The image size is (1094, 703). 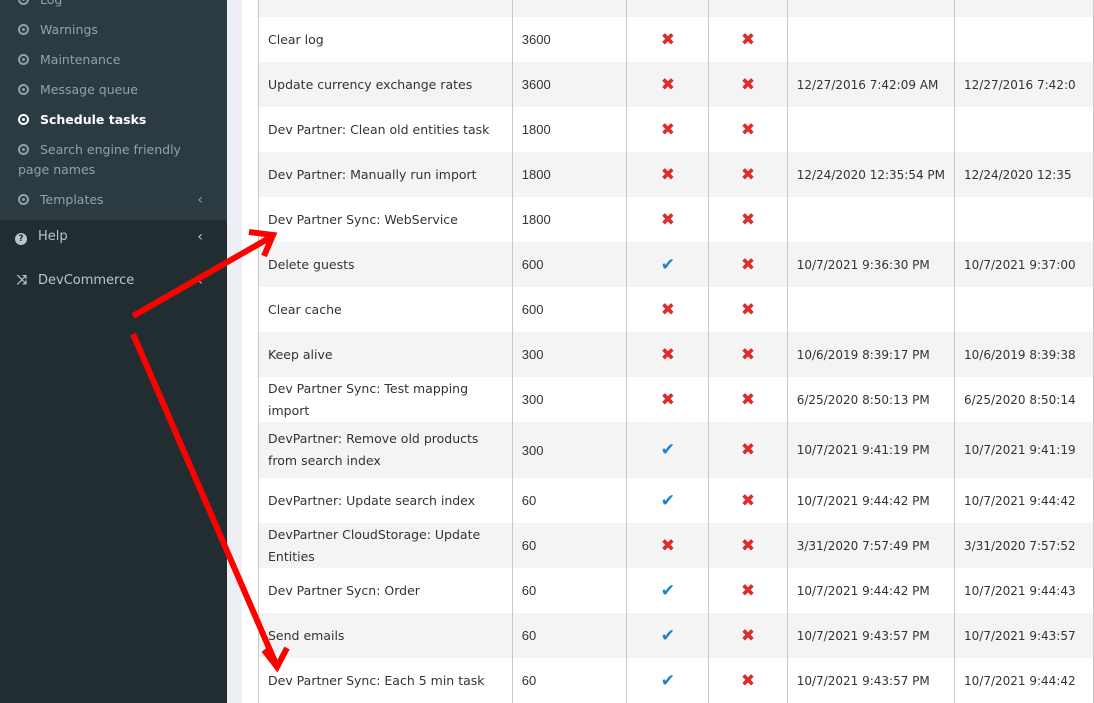 What do you see at coordinates (1024, 354) in the screenshot?
I see `last-end-date-cell: 10/6/2019 8:39:38` at bounding box center [1024, 354].